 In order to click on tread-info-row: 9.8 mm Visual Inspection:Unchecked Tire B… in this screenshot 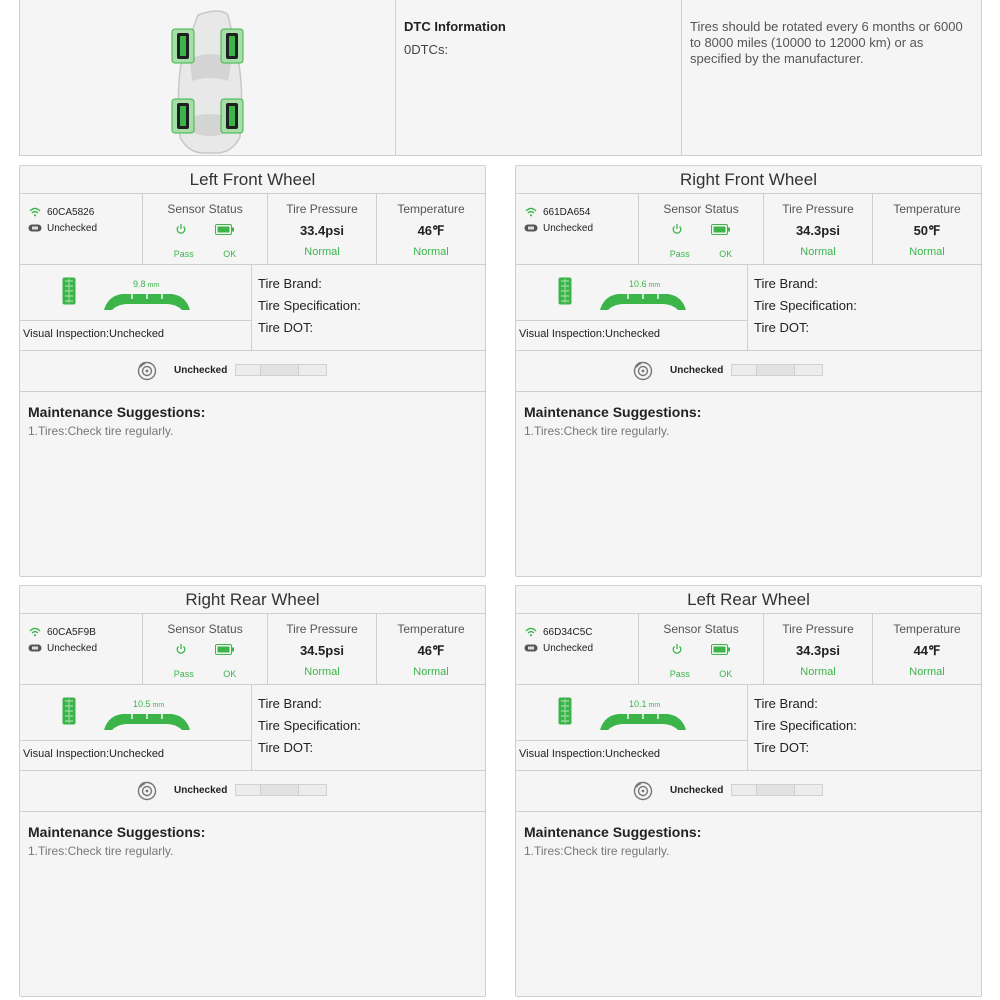, I will do `click(252, 308)`.